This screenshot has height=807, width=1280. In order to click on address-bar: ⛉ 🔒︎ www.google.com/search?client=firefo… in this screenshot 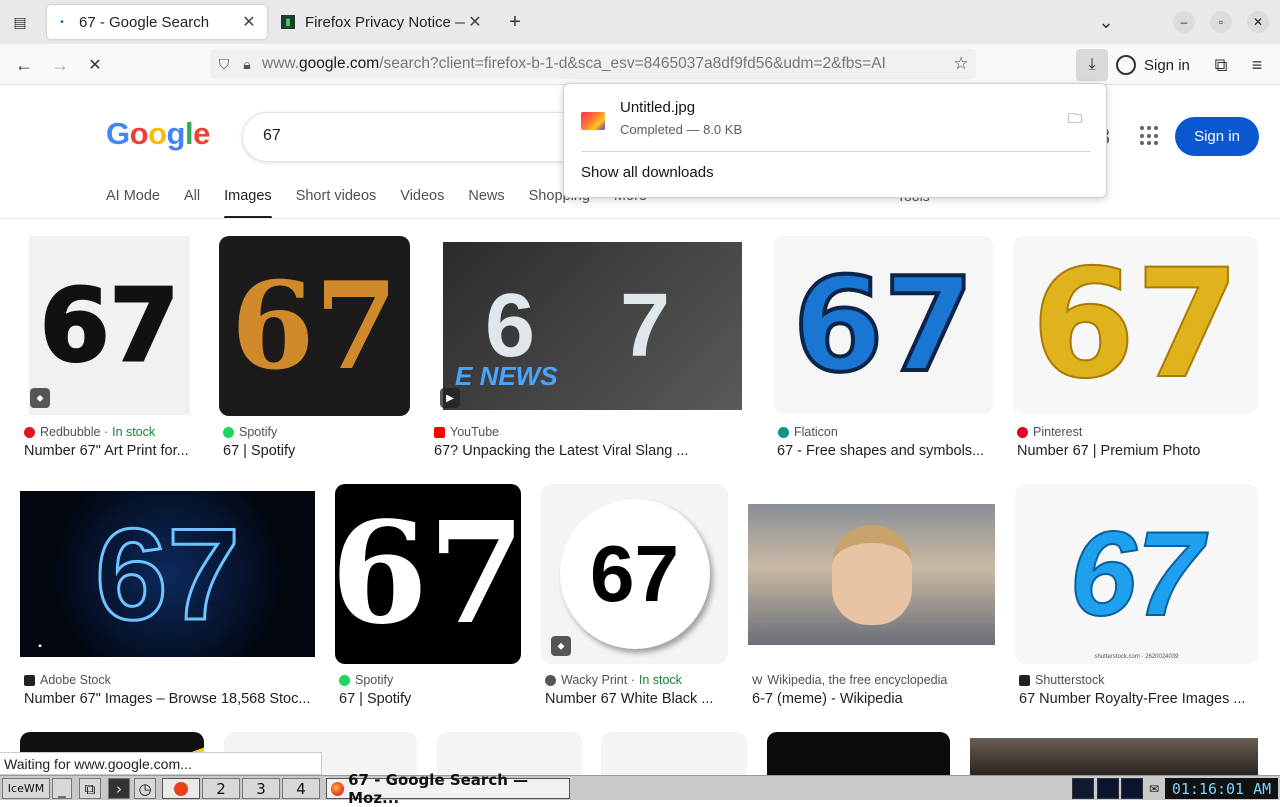, I will do `click(593, 64)`.